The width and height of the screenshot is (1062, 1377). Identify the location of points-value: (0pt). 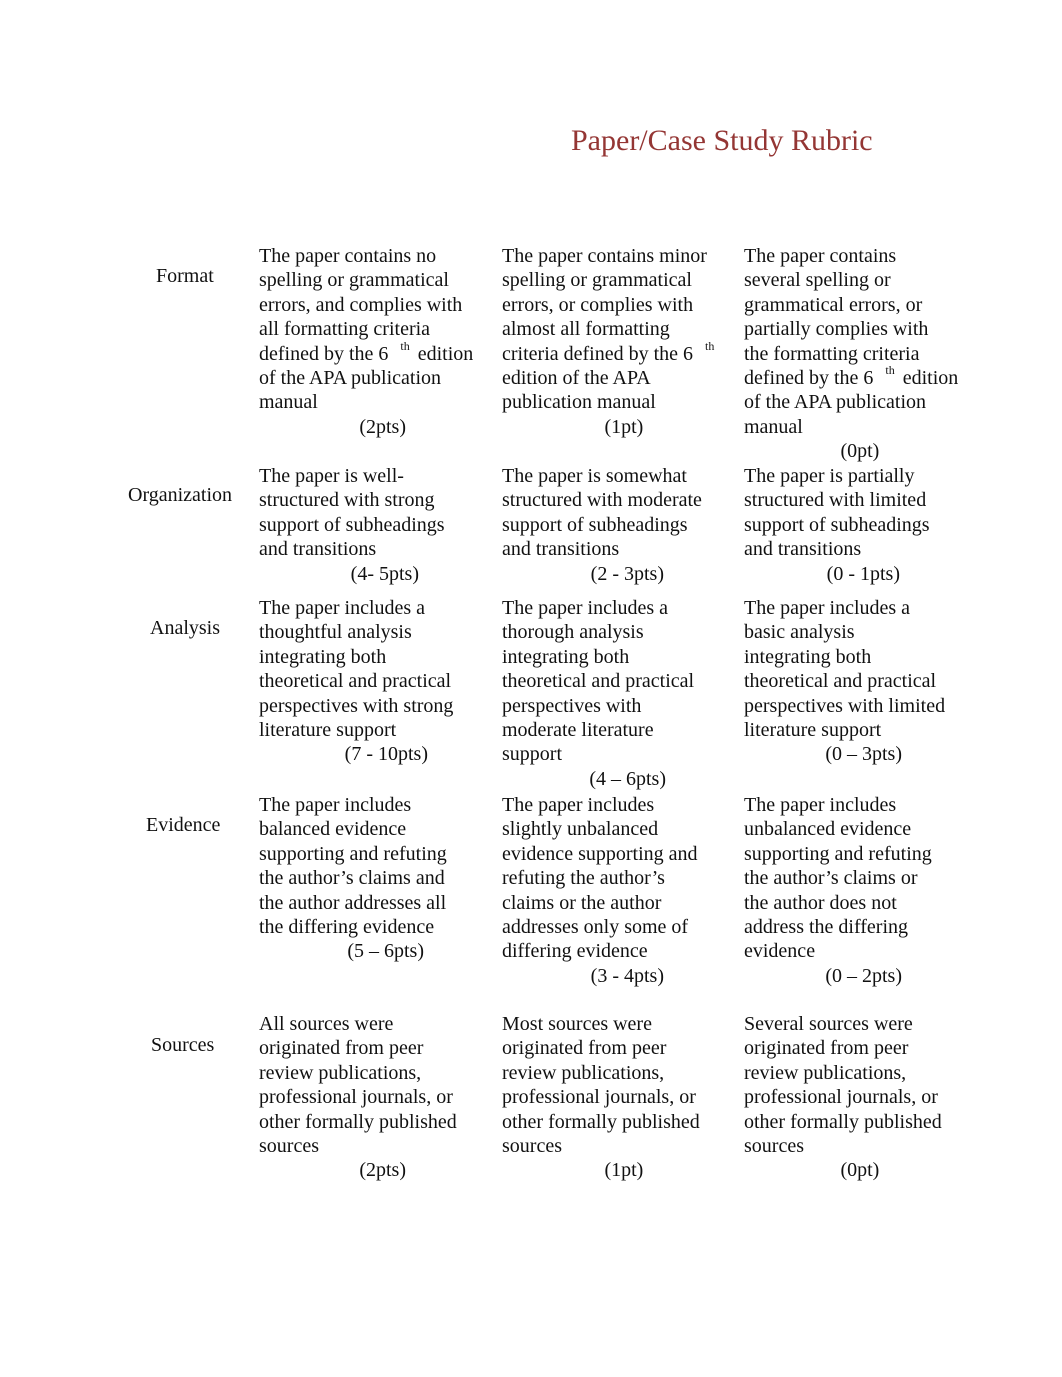
(860, 451).